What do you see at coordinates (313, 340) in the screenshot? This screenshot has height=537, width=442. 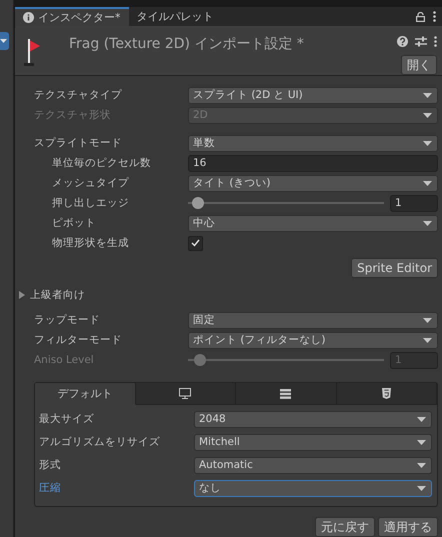 I see `dropdown: ポイント (フィルターなし)` at bounding box center [313, 340].